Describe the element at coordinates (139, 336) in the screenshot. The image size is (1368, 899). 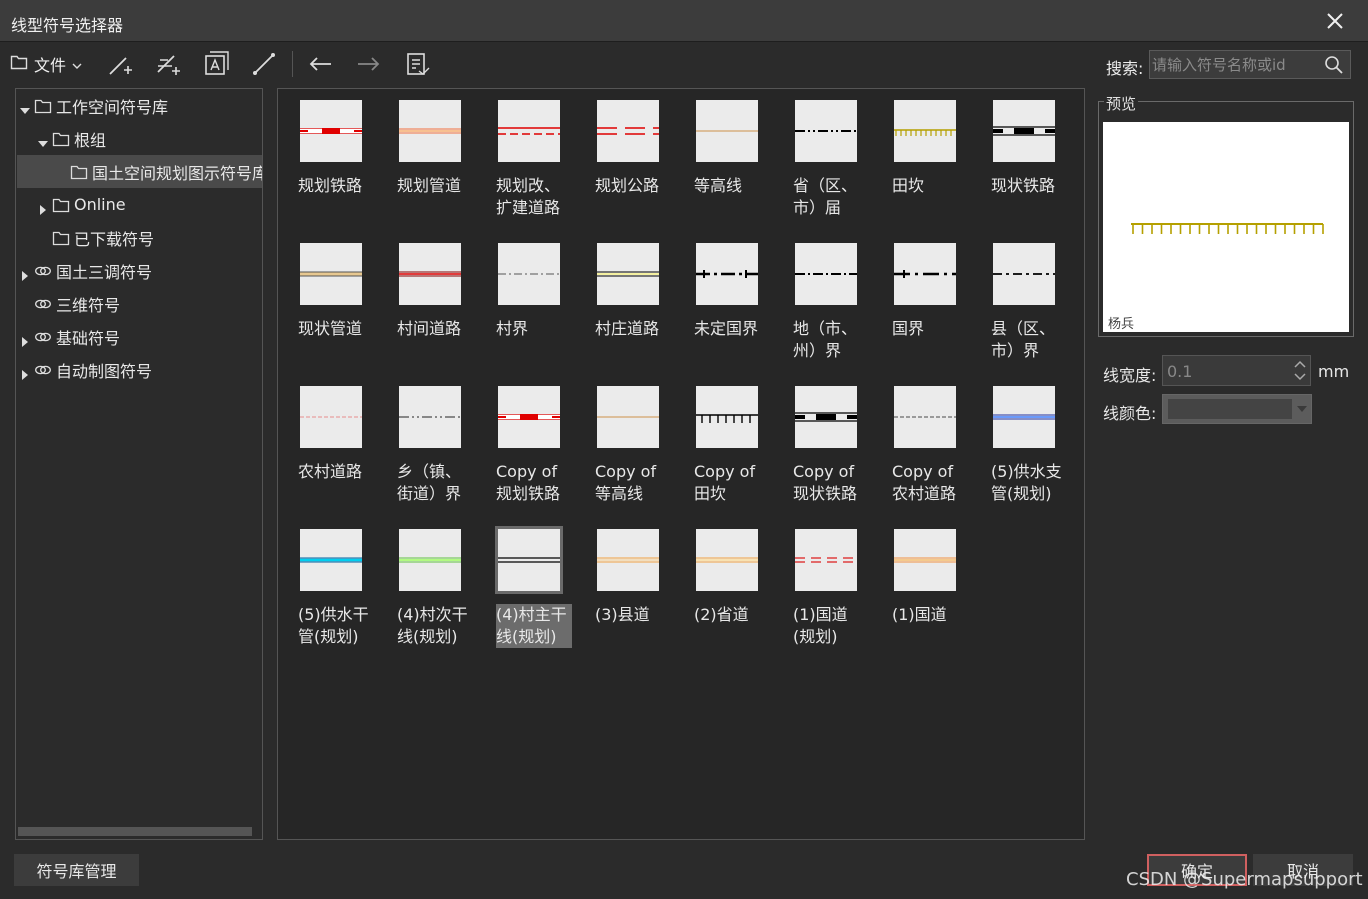
I see `tree-item: 基础符号` at that location.